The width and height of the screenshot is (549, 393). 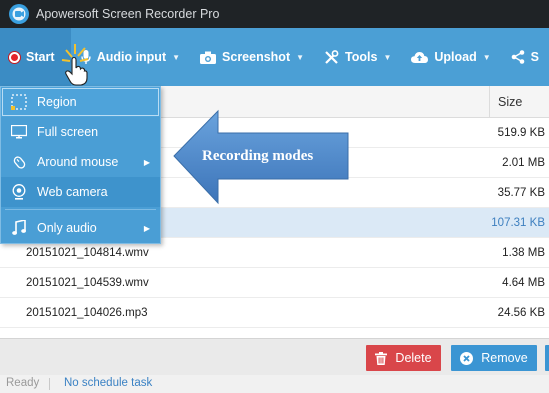 What do you see at coordinates (274, 14) in the screenshot?
I see `title-bar: Apowersoft Screen Recorder Pro` at bounding box center [274, 14].